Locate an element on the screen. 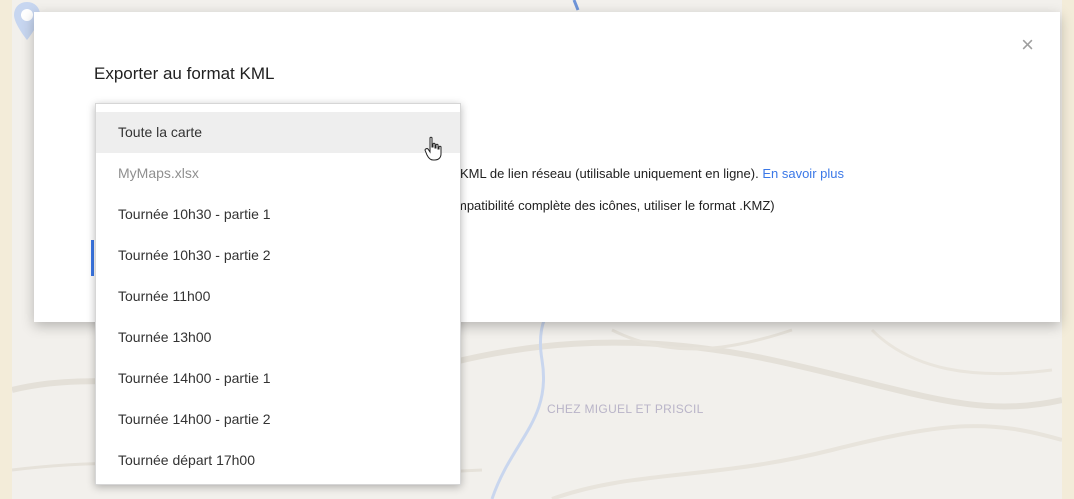 Image resolution: width=1074 pixels, height=499 pixels. map-place-label: CHEZ MIGUEL ET PRISCIL is located at coordinates (625, 409).